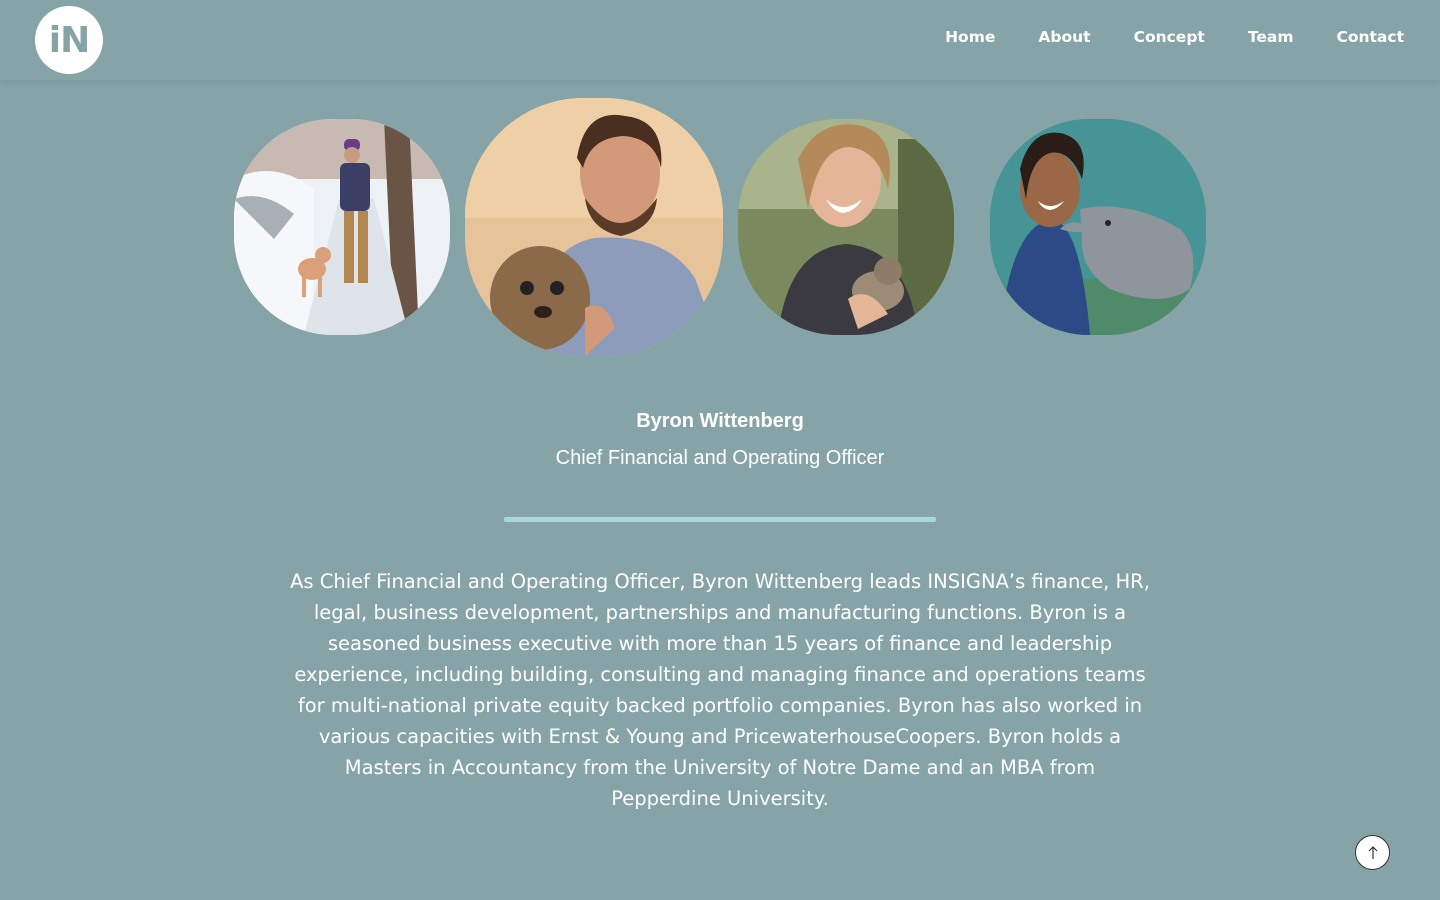 This screenshot has width=1440, height=900. Describe the element at coordinates (720, 421) in the screenshot. I see `member-name: Byron Wittenberg` at that location.